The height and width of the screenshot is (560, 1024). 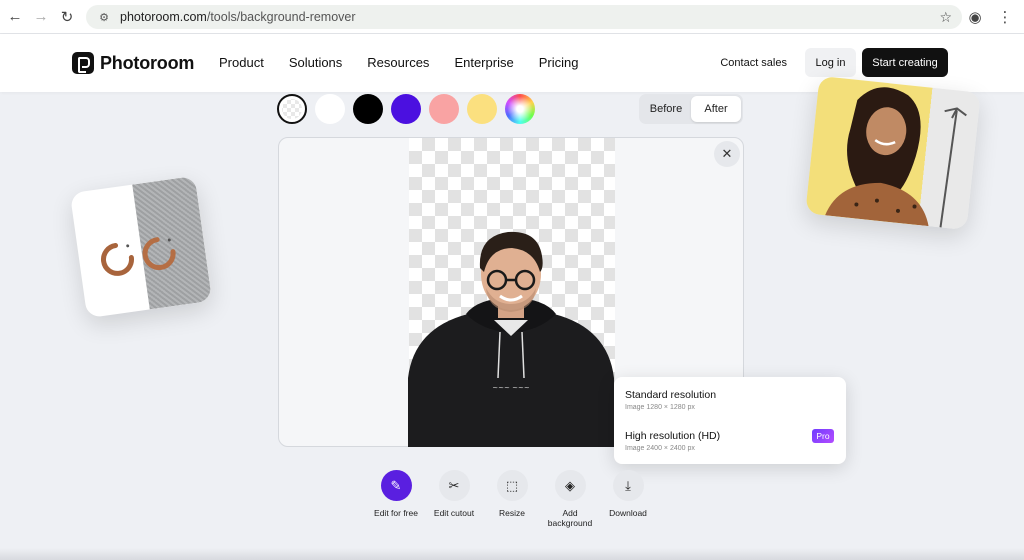 What do you see at coordinates (660, 448) in the screenshot?
I see `hd-resolution-size: Image 2400 × 2400 px` at bounding box center [660, 448].